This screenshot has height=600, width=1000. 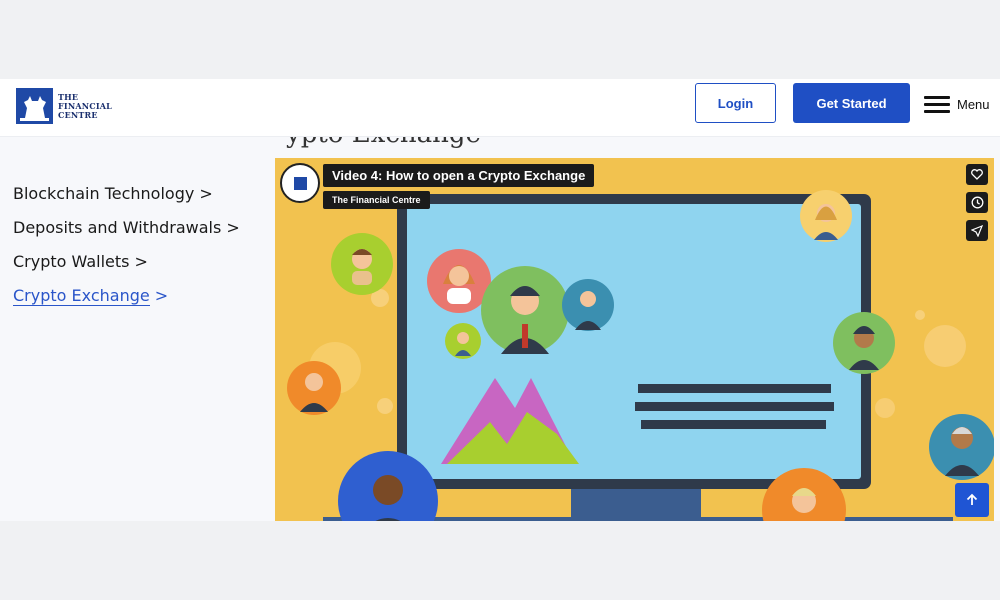 I want to click on video-channel-name: The Financial Centre, so click(x=376, y=200).